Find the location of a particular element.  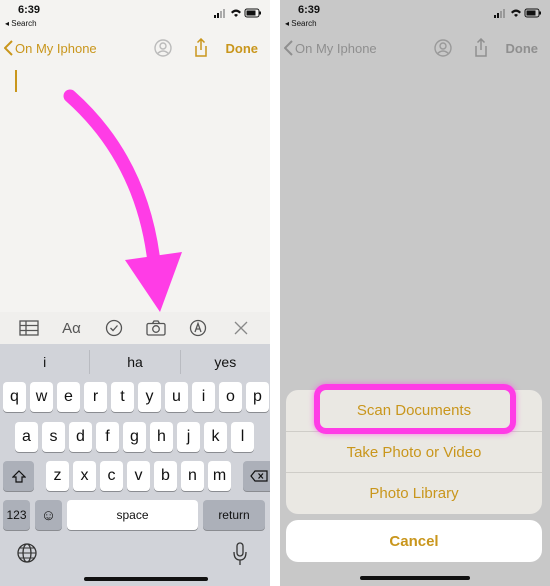

key-l: l is located at coordinates (242, 437).